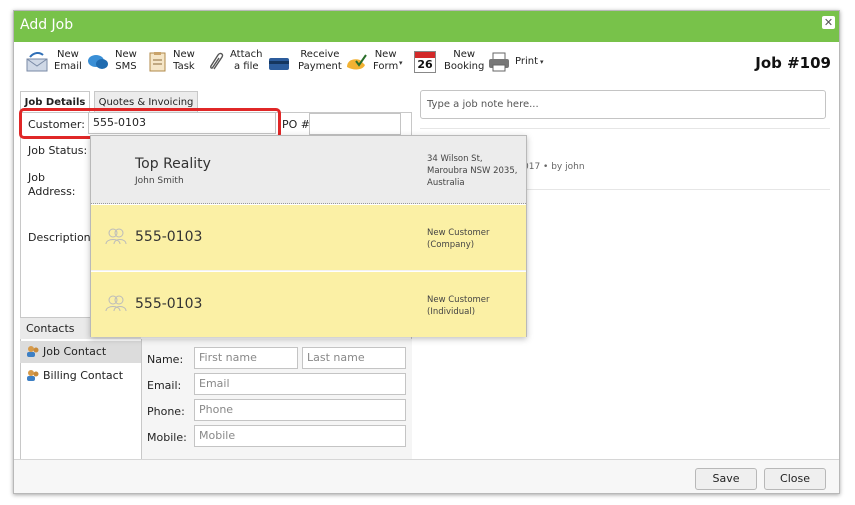  Describe the element at coordinates (68, 60) in the screenshot. I see `new-email-label: New Email` at that location.